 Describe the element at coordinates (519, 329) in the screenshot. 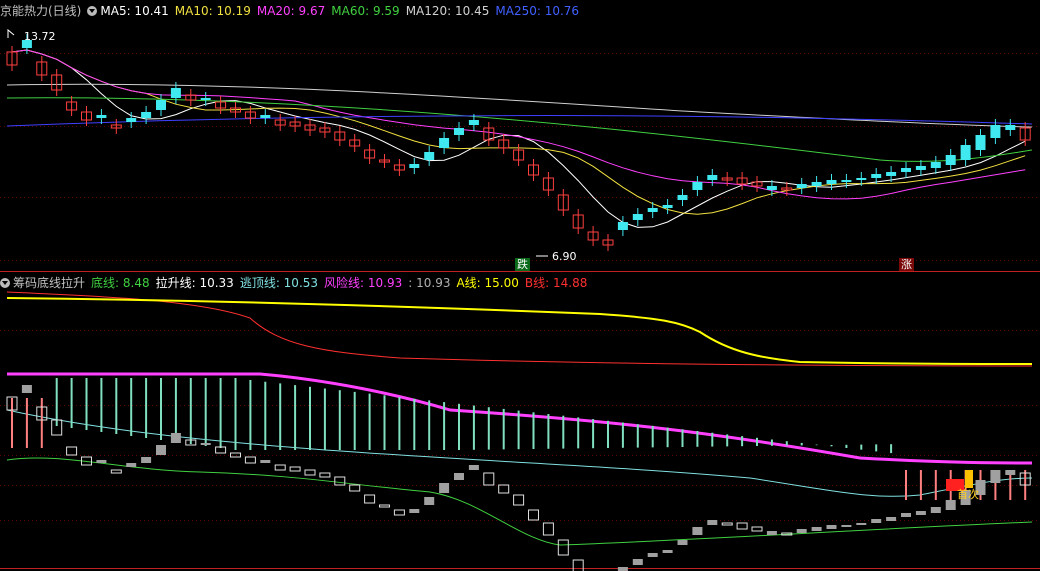

I see `bline` at that location.